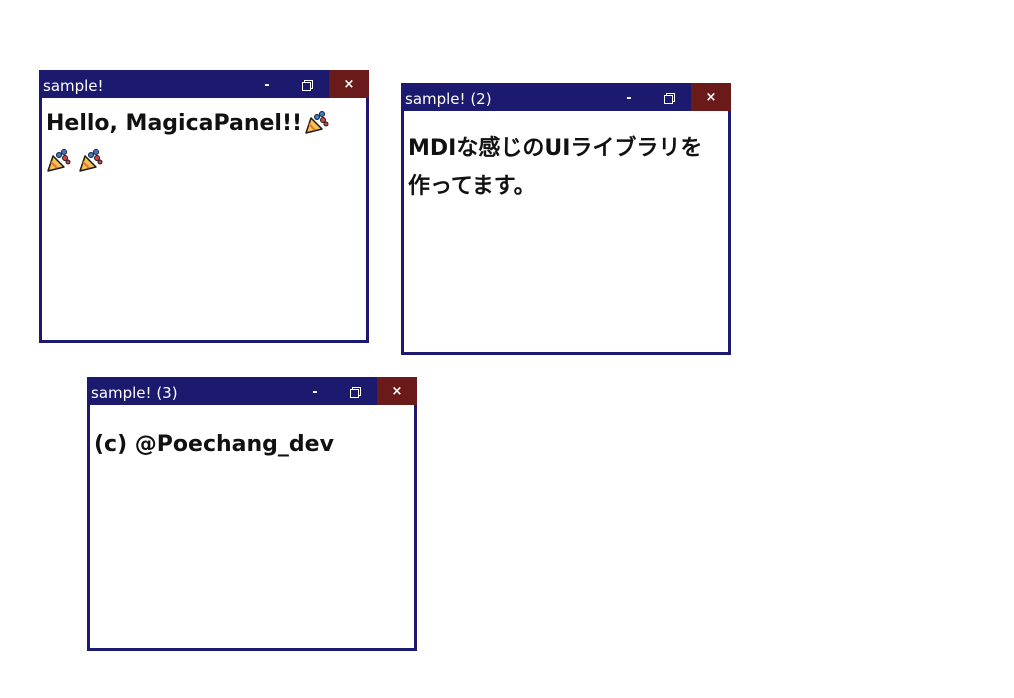 The image size is (1014, 698). Describe the element at coordinates (73, 86) in the screenshot. I see `window-title: sample!` at that location.